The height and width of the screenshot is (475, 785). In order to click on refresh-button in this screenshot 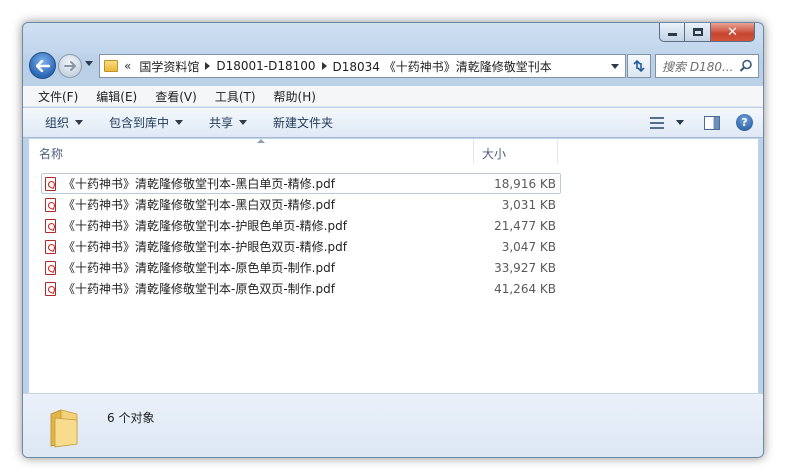, I will do `click(639, 66)`.